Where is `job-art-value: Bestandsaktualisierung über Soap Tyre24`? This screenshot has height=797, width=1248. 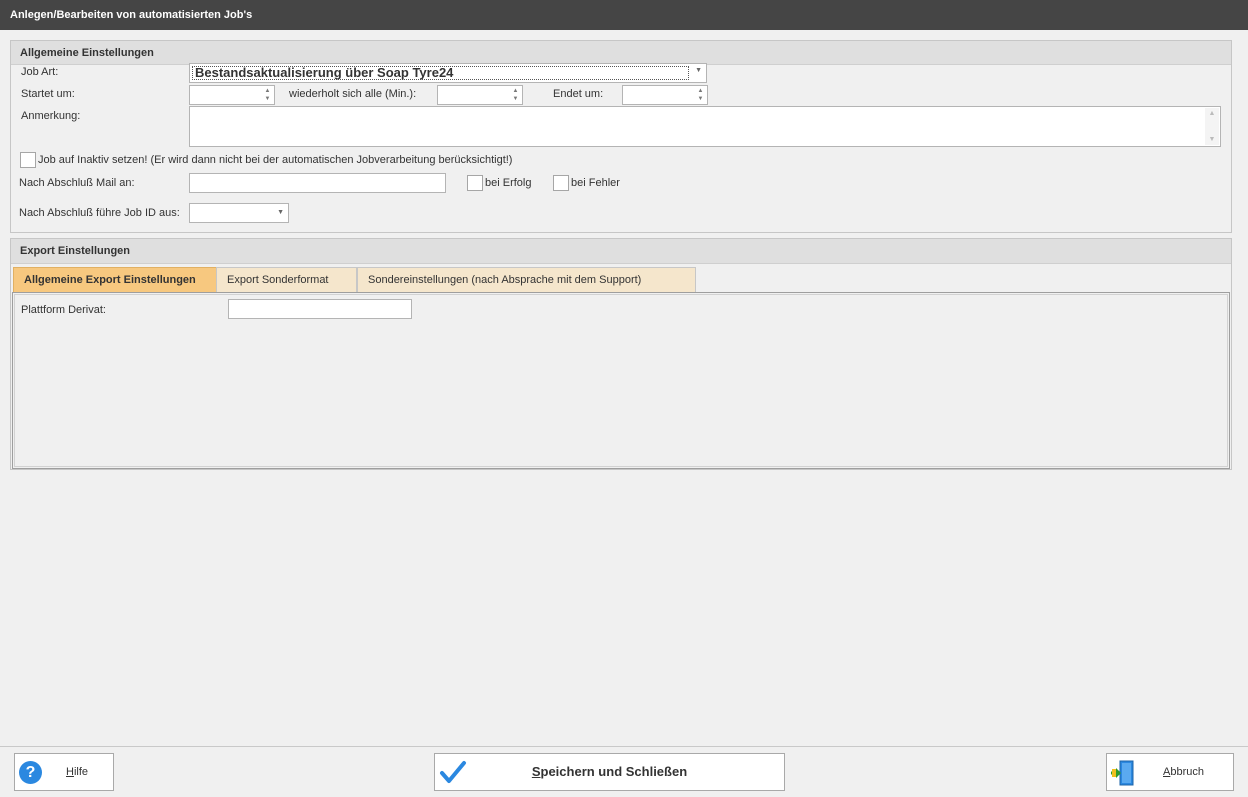
job-art-value: Bestandsaktualisierung über Soap Tyre24 is located at coordinates (324, 72).